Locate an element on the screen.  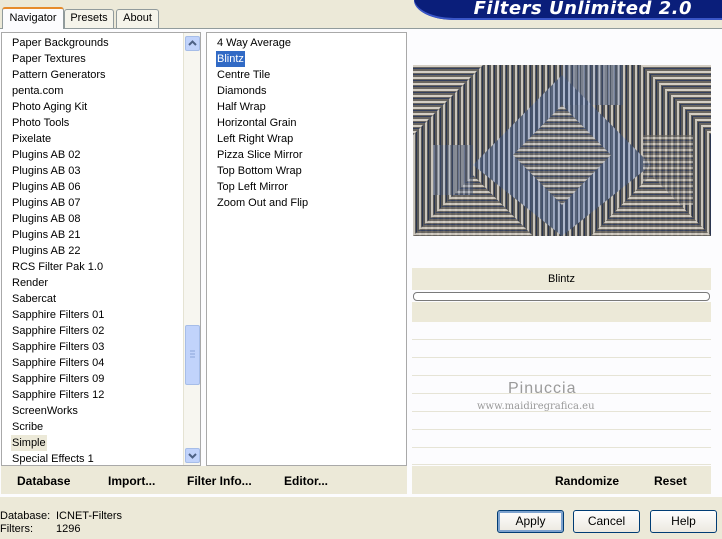
category-list-item: Sapphire Filters 04 is located at coordinates (58, 363).